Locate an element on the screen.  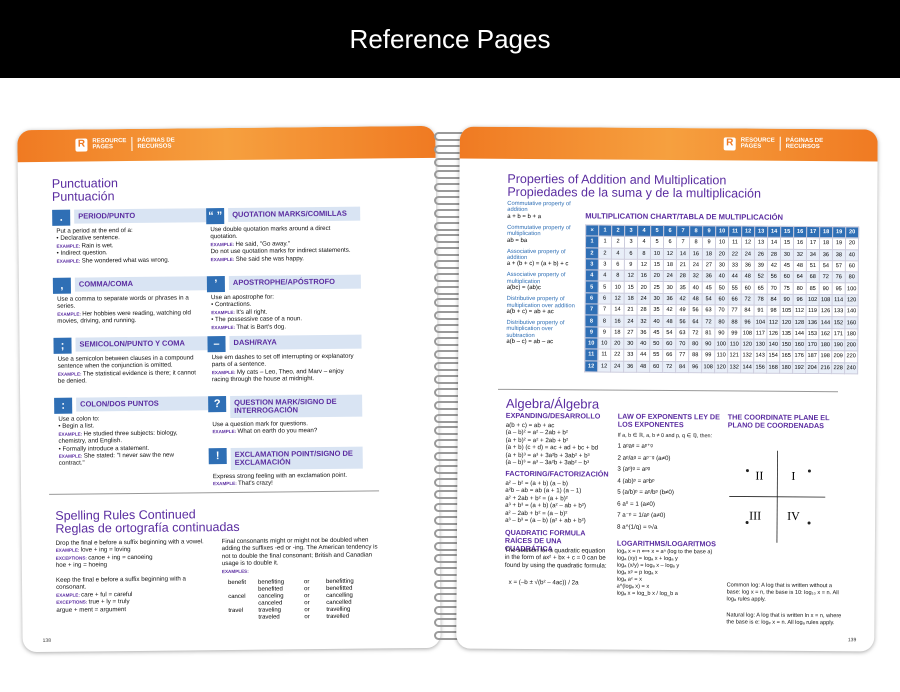
mult-header-cell: 10 is located at coordinates (722, 231).